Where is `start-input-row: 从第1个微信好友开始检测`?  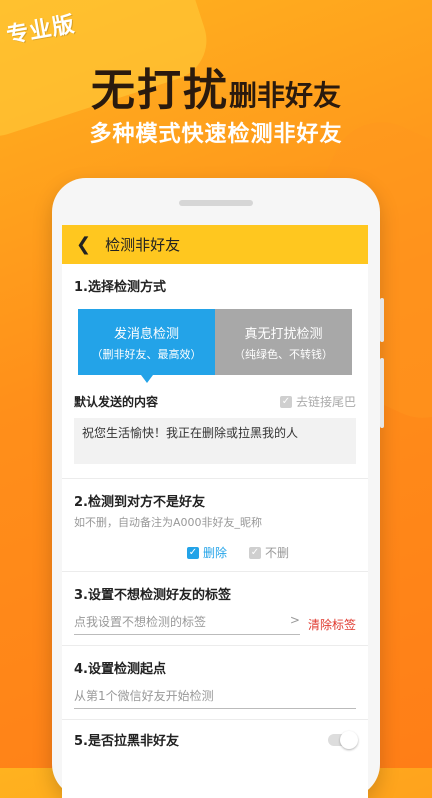
start-input-row: 从第1个微信好友开始检测 is located at coordinates (215, 698).